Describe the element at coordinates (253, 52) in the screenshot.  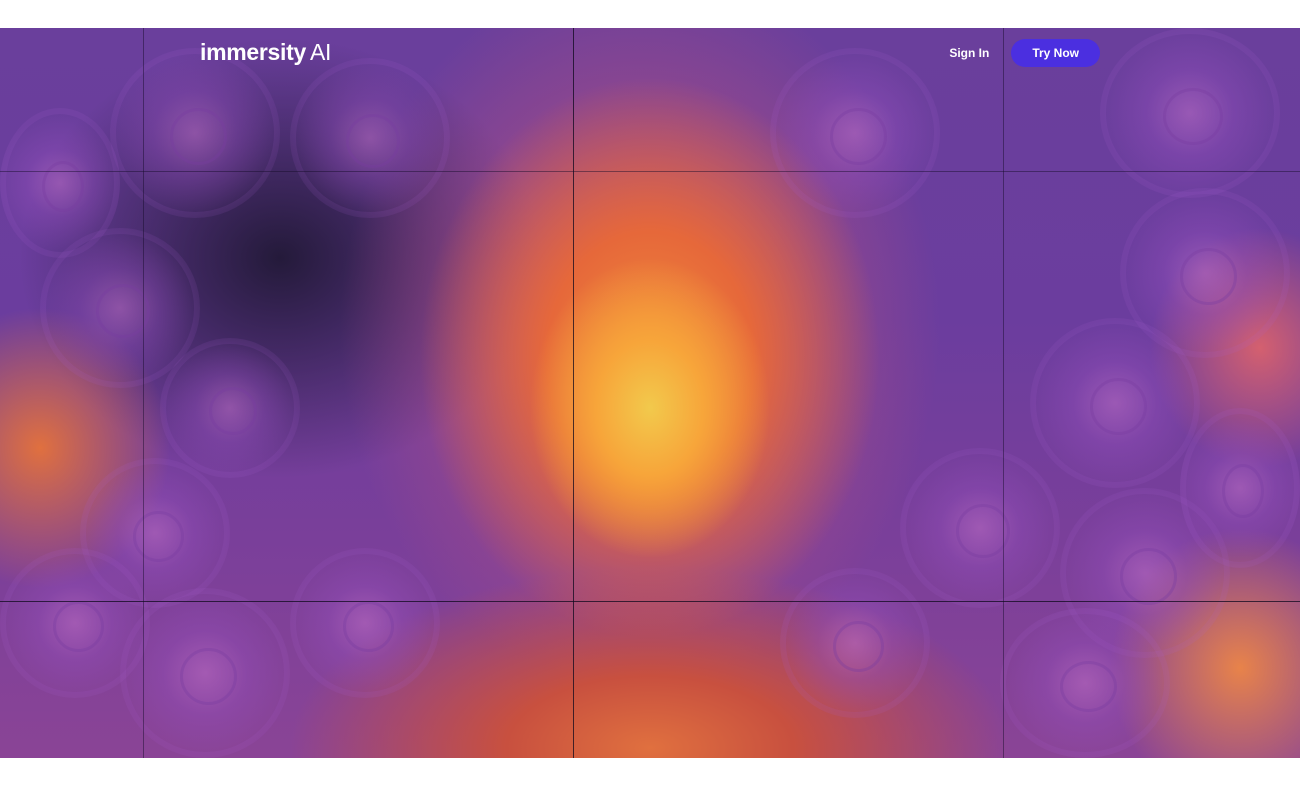
I see `logo-wordmark: immersity` at that location.